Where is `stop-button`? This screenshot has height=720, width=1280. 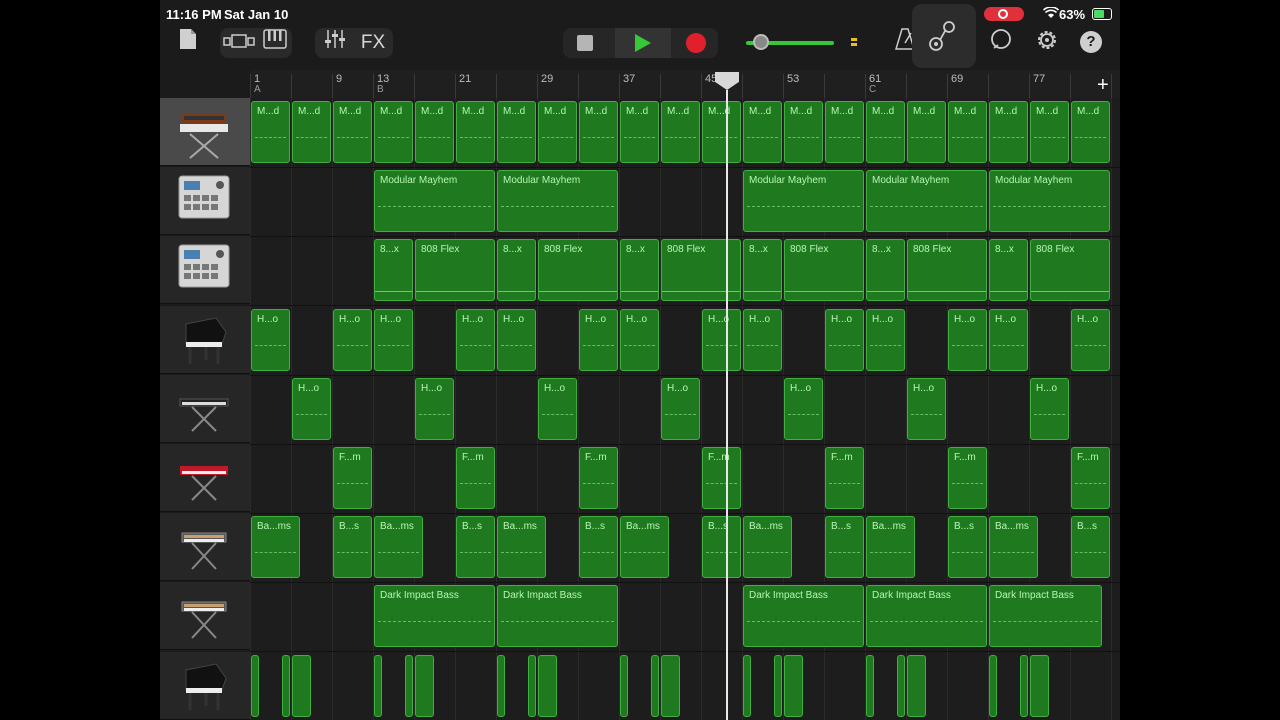
stop-button is located at coordinates (585, 43).